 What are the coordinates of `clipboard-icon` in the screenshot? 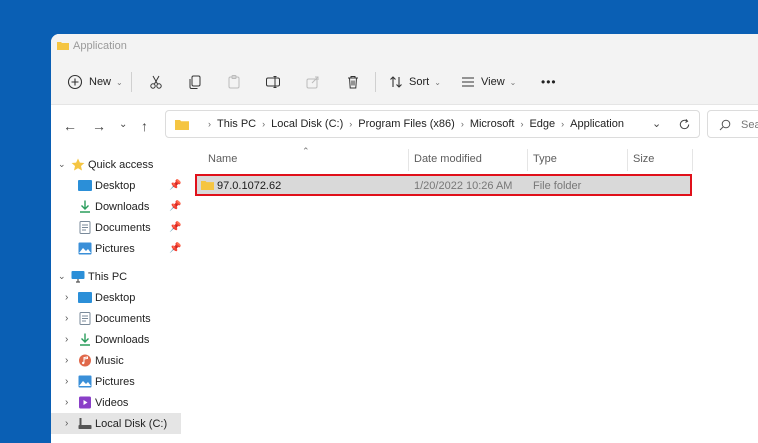 It's located at (234, 82).